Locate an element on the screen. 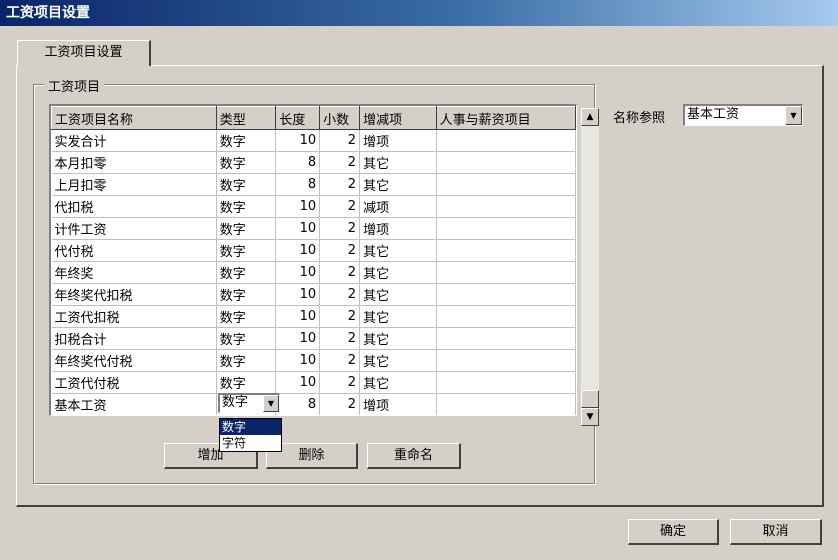 Image resolution: width=838 pixels, height=560 pixels. table-row: 上月扣零 数字 8 2 其它 is located at coordinates (313, 184).